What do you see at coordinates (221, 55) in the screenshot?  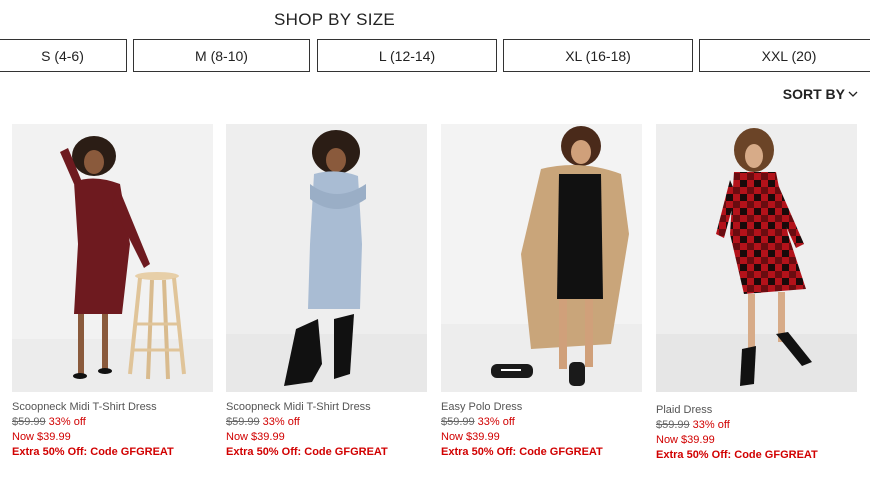 I see `size-button-m: M (8-10)` at bounding box center [221, 55].